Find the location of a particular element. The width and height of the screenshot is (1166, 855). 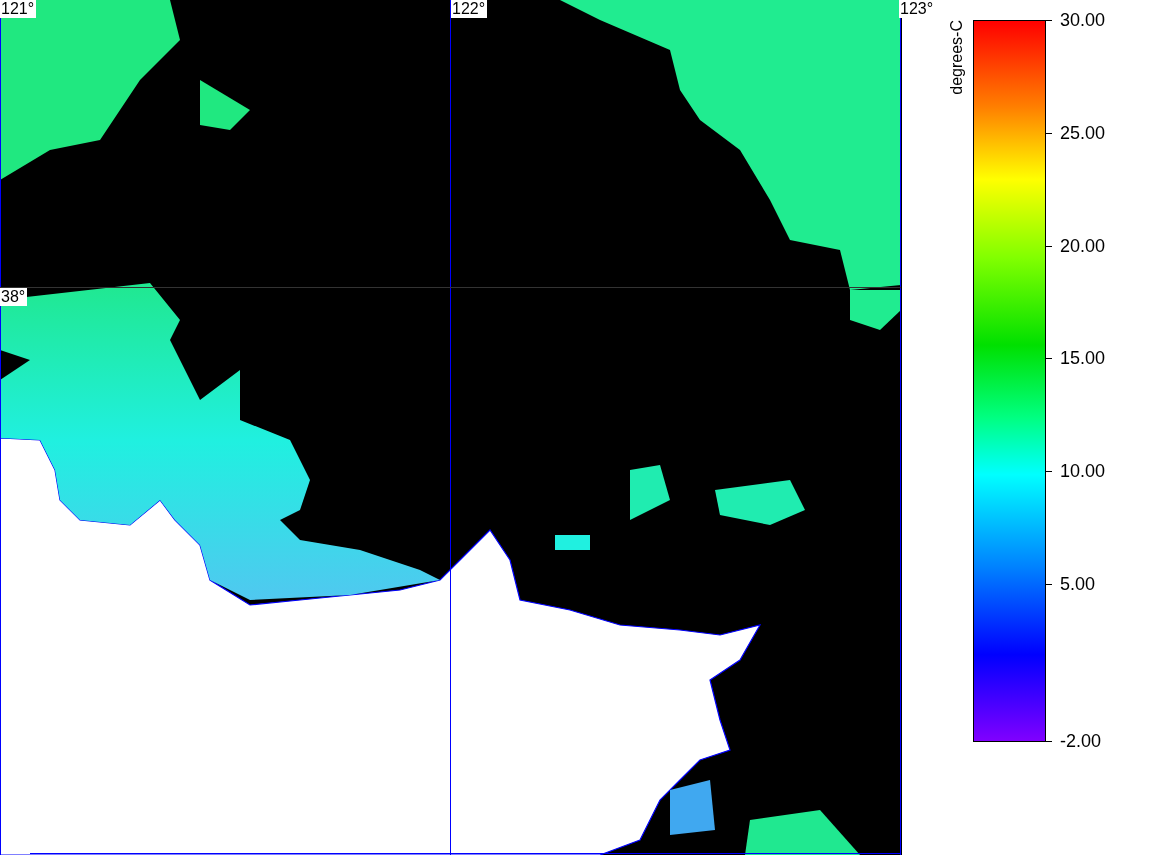

longitude-label: 121° is located at coordinates (18, 9).